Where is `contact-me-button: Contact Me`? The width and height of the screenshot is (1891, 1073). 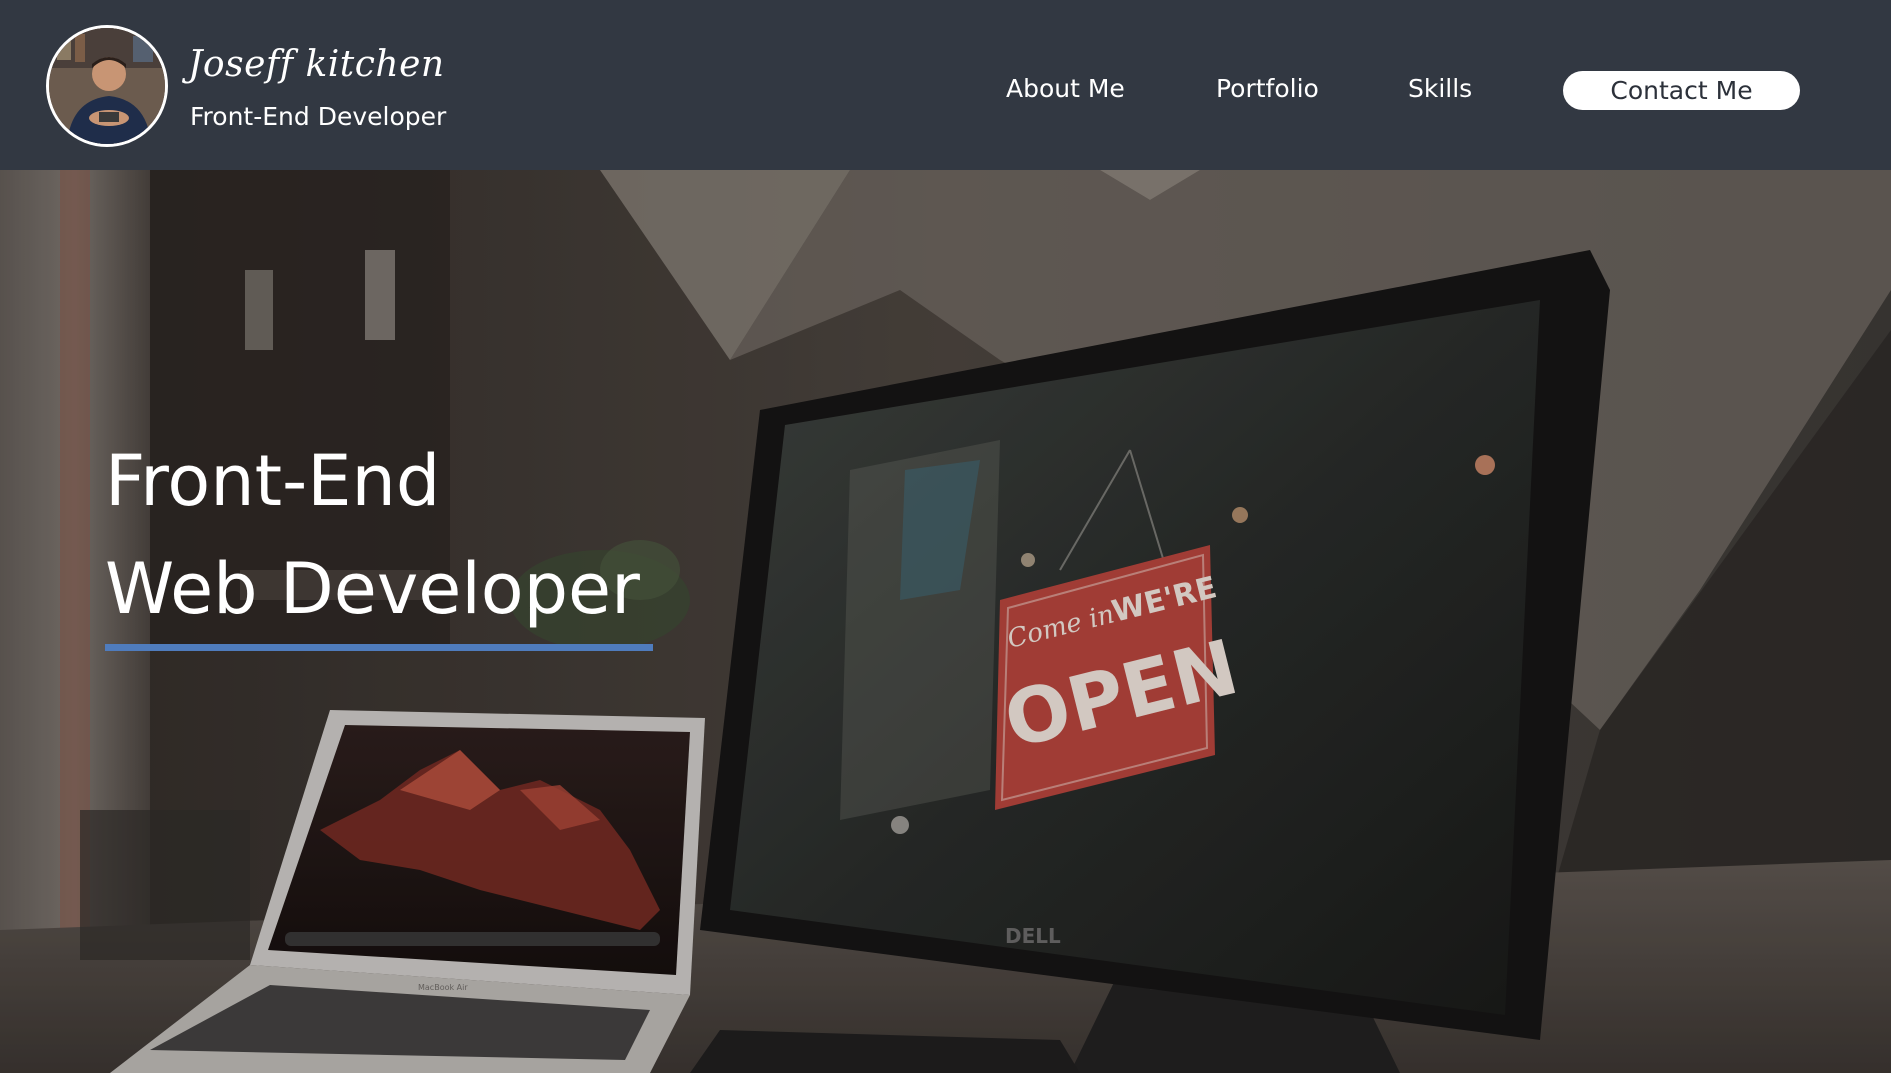 contact-me-button: Contact Me is located at coordinates (1681, 90).